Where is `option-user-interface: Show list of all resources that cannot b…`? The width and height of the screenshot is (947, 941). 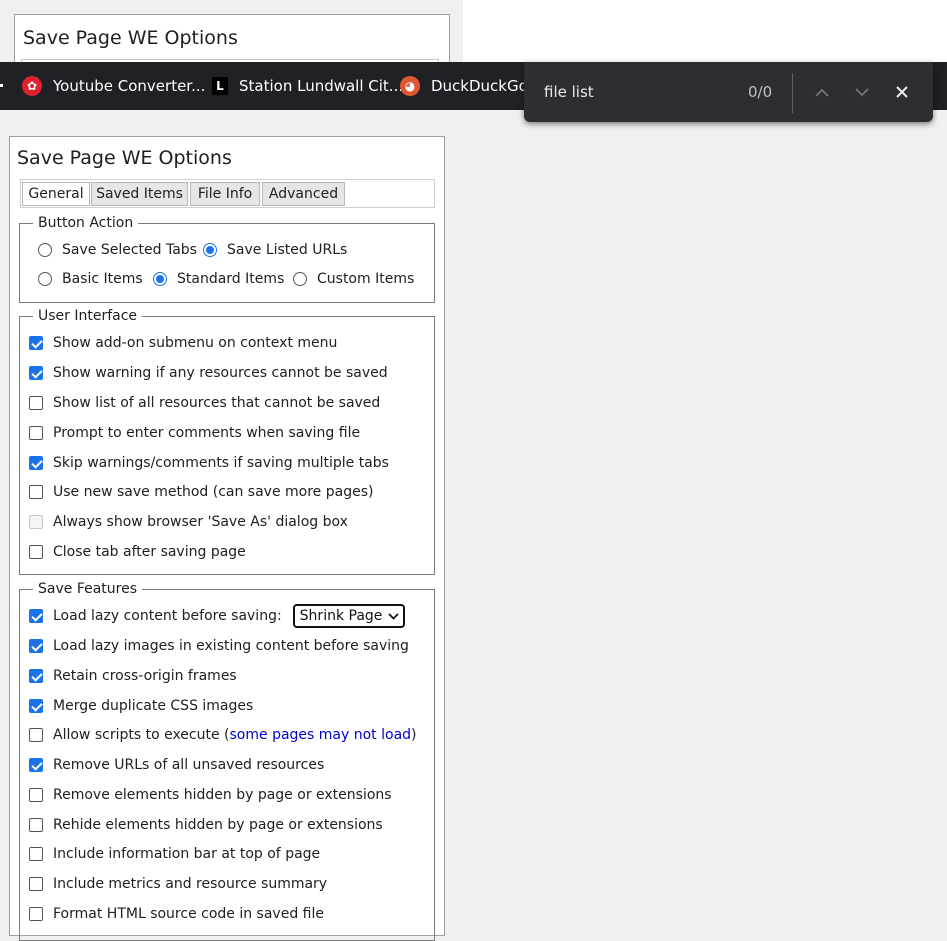 option-user-interface: Show list of all resources that cannot b… is located at coordinates (204, 403).